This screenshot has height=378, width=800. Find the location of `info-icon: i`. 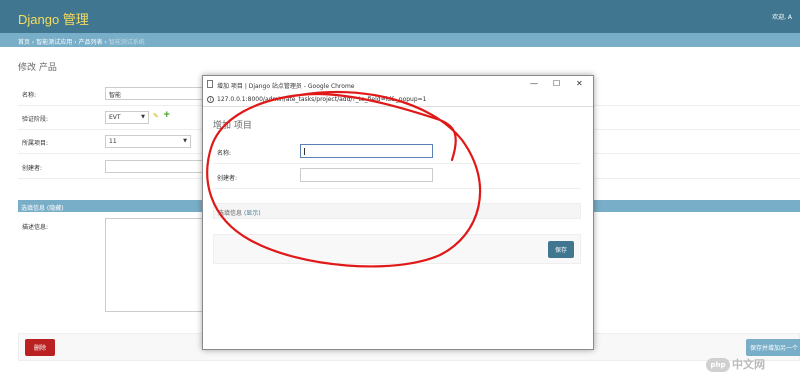

info-icon: i is located at coordinates (210, 99).